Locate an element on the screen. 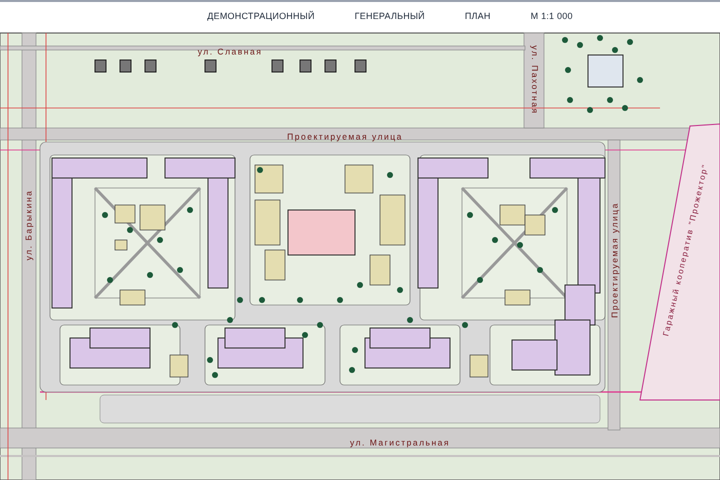 The image size is (720, 480). street-label: ул. Славная is located at coordinates (230, 51).